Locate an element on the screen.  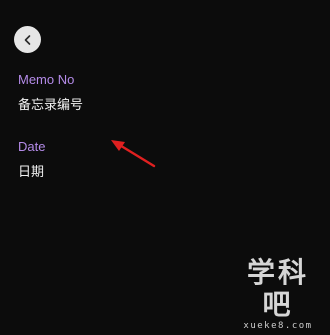
watermark-url: xueke8.com is located at coordinates (278, 326).